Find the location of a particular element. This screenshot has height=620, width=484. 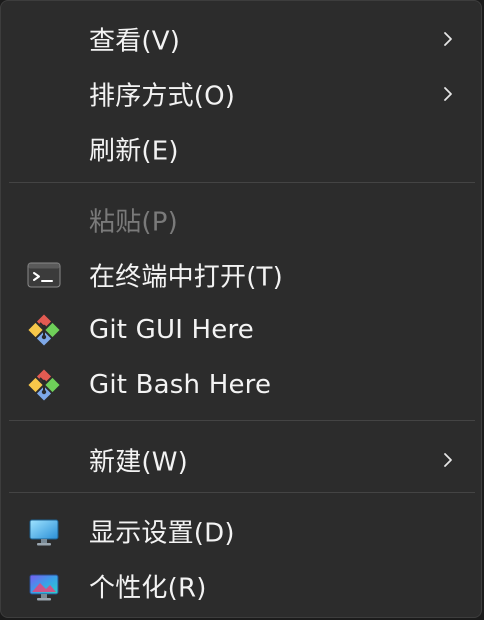

menu-item-label: 刷新(E) is located at coordinates (134, 151).